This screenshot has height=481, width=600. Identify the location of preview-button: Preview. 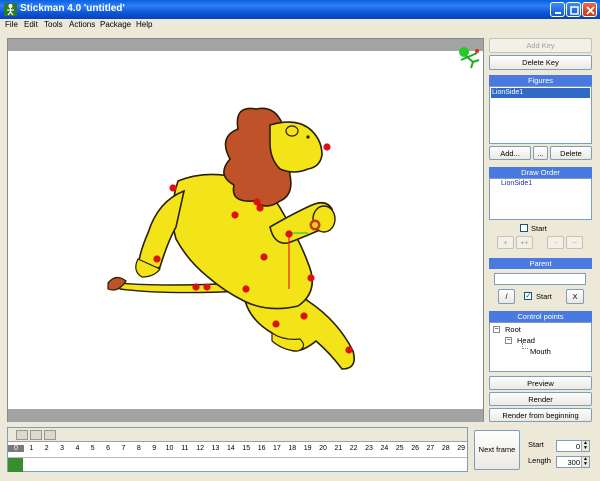
(540, 383).